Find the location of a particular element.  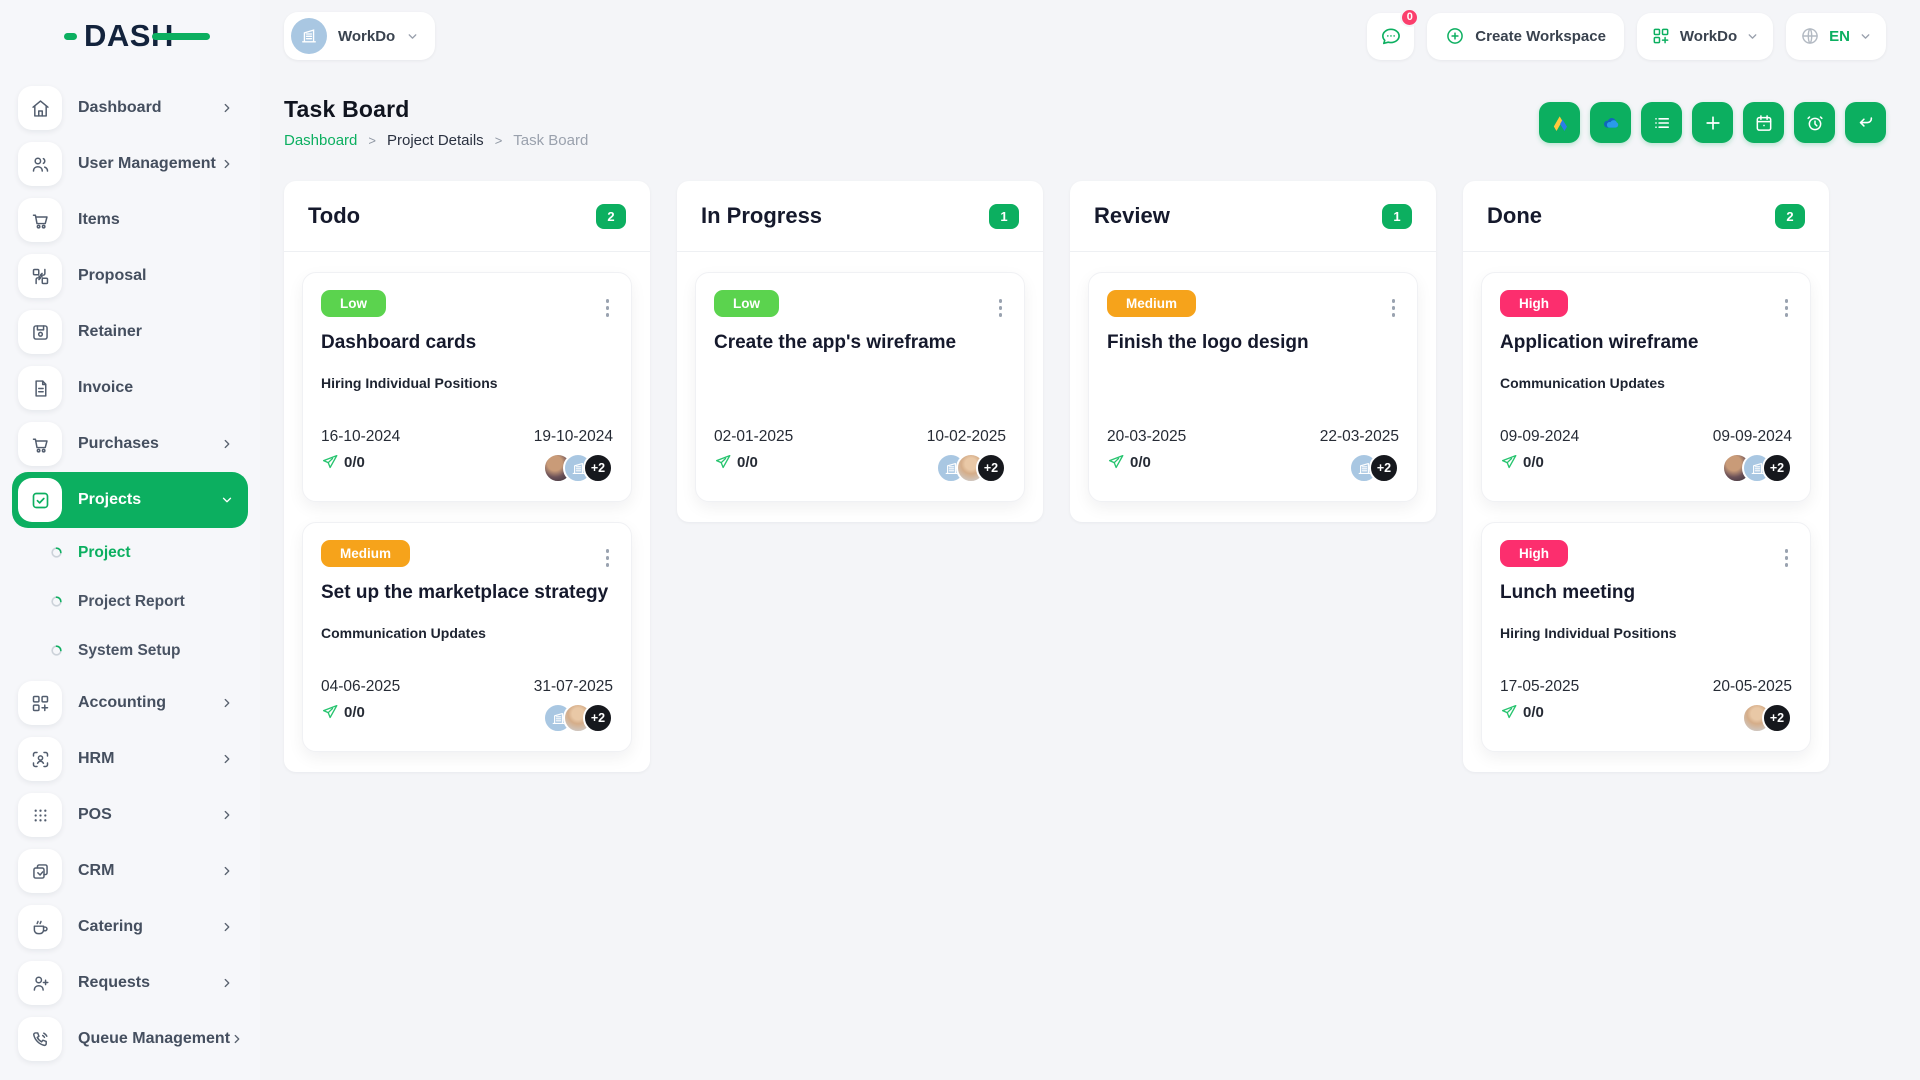

column-title: Review is located at coordinates (1132, 215).